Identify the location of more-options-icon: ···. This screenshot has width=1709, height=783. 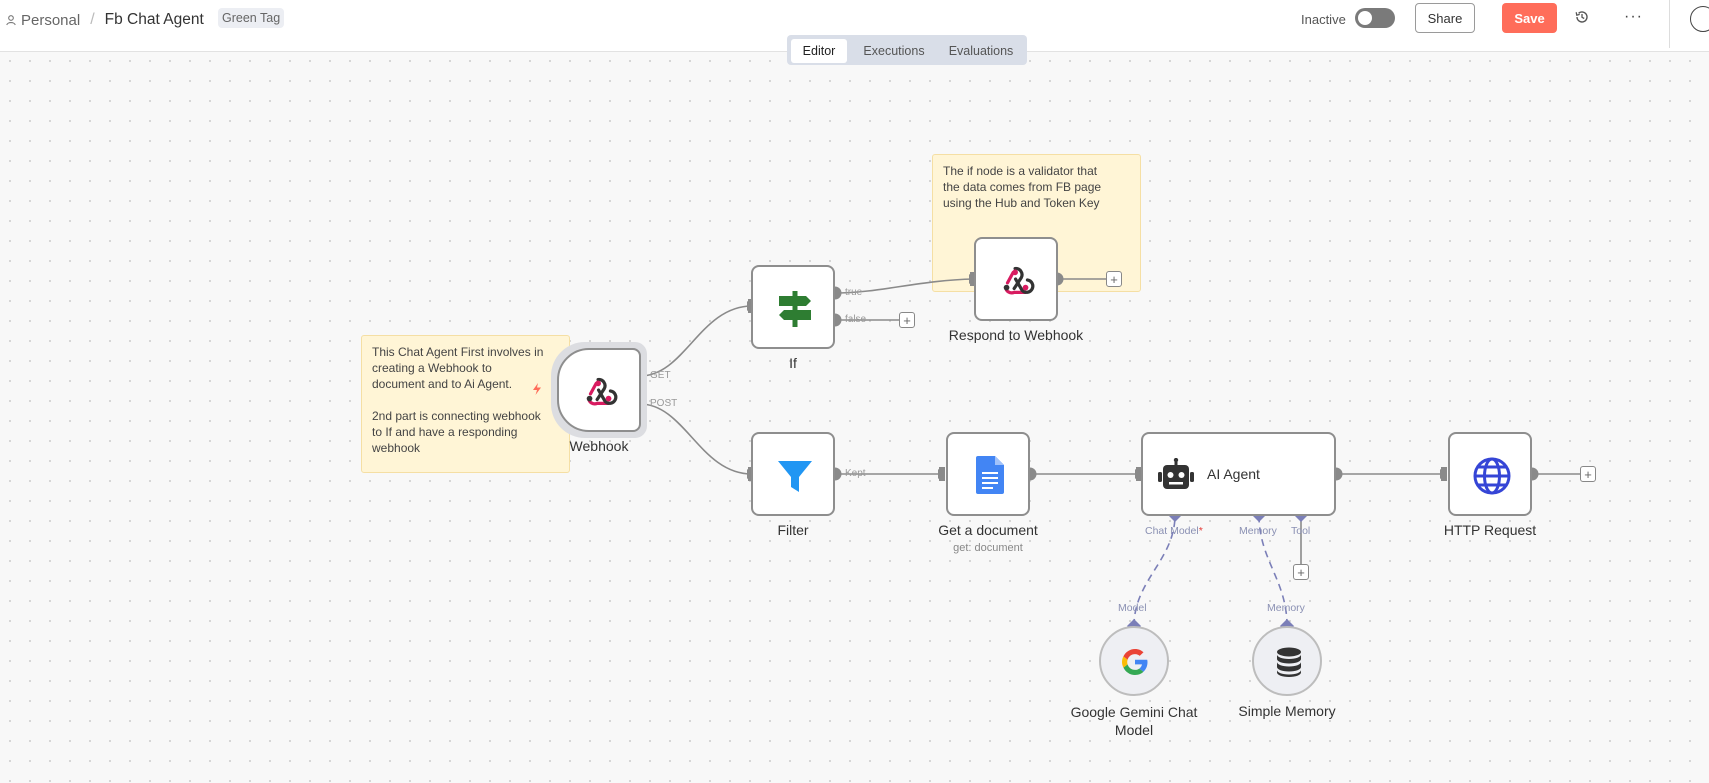
(1633, 17).